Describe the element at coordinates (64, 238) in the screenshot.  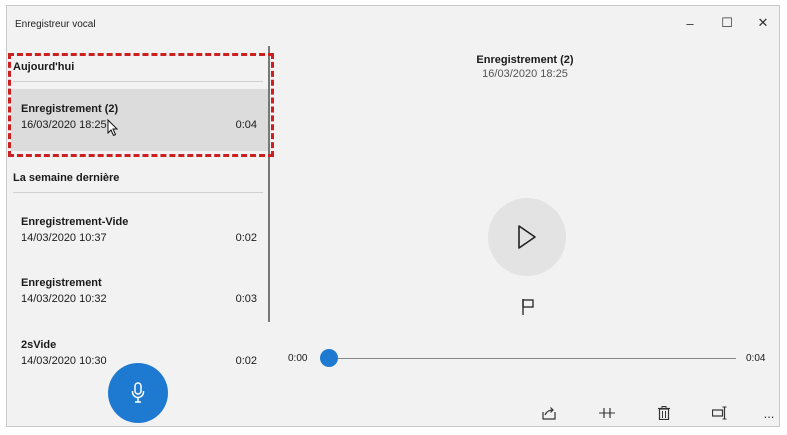
I see `recording-date: 14/03/2020 10:37` at that location.